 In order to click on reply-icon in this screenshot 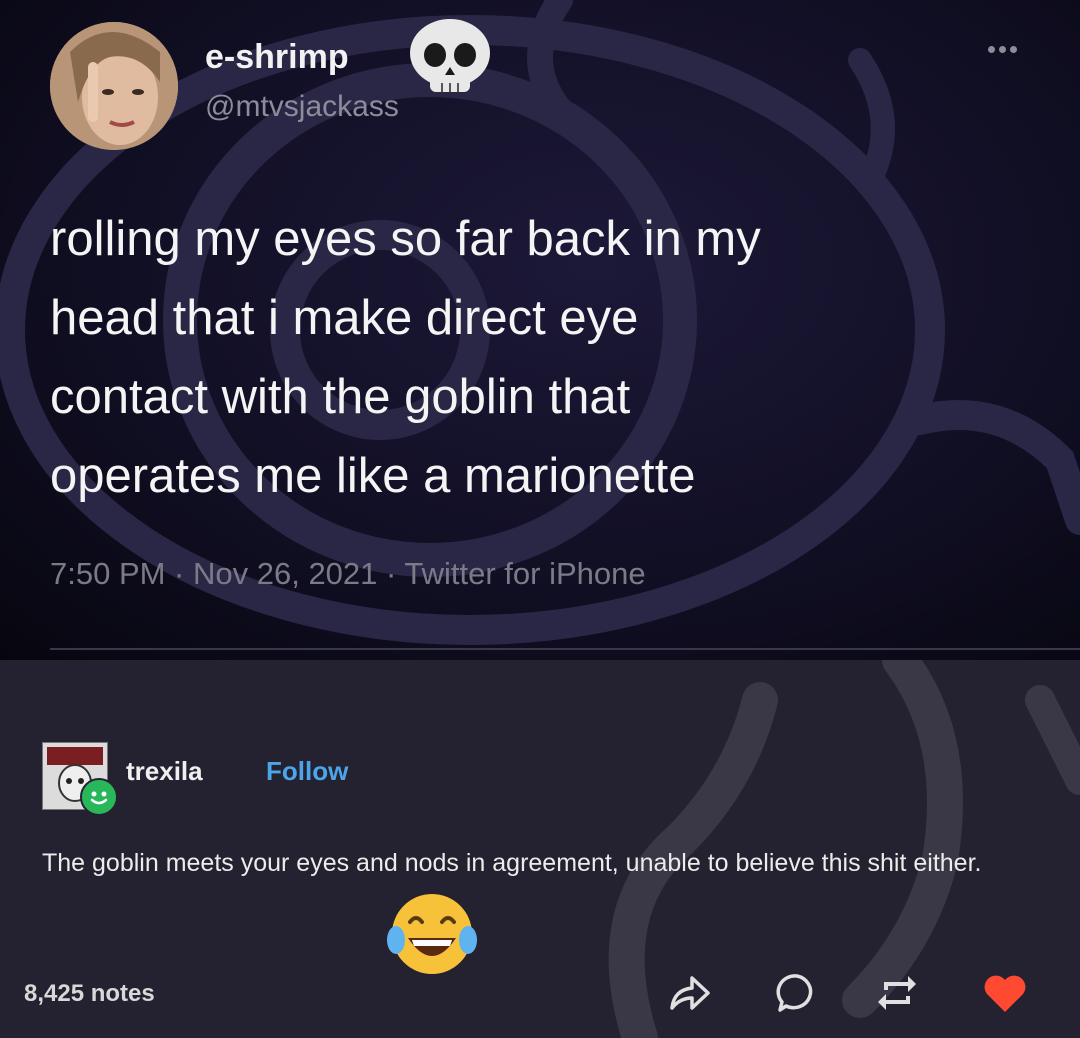, I will do `click(797, 993)`.